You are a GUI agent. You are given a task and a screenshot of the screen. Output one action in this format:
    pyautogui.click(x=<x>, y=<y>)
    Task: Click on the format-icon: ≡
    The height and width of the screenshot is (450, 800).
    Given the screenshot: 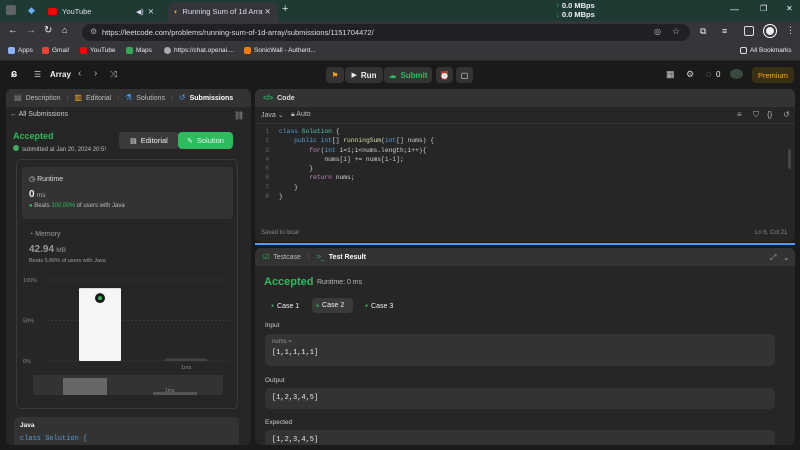 What is the action you would take?
    pyautogui.click(x=739, y=114)
    